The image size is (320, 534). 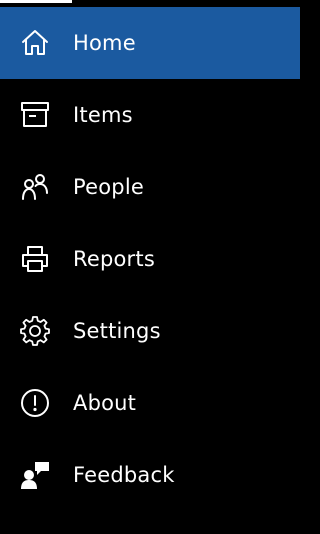 I want to click on nav-item-label: About, so click(x=105, y=403).